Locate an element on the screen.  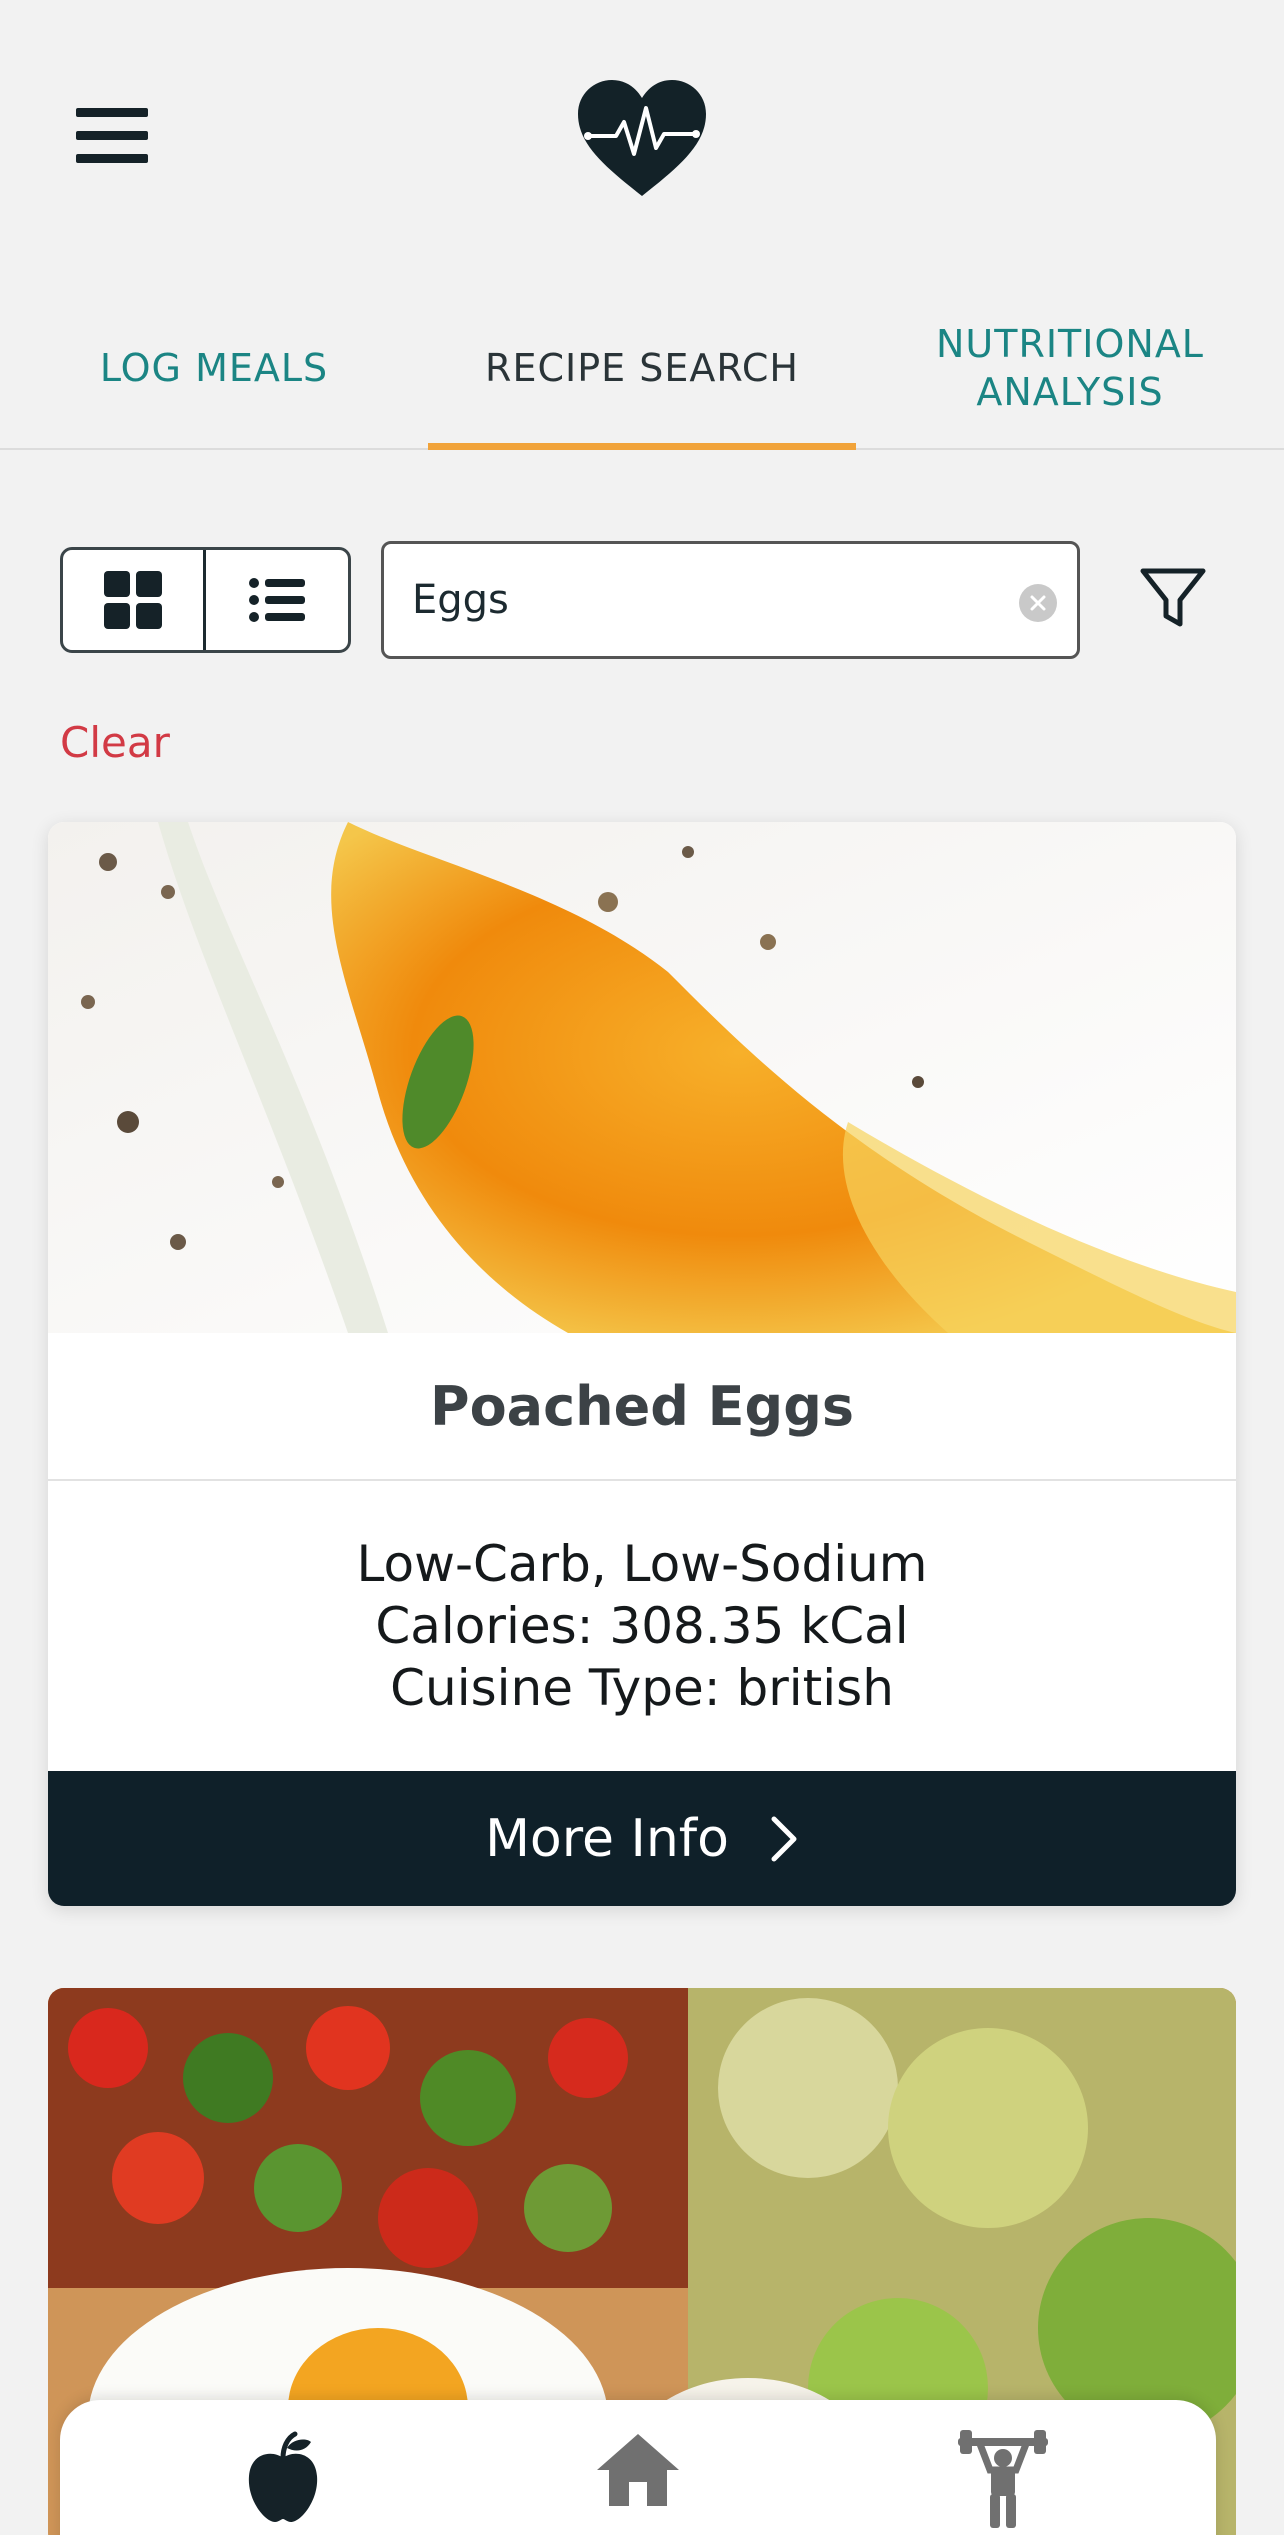
hamburger-menu-icon is located at coordinates (112, 136).